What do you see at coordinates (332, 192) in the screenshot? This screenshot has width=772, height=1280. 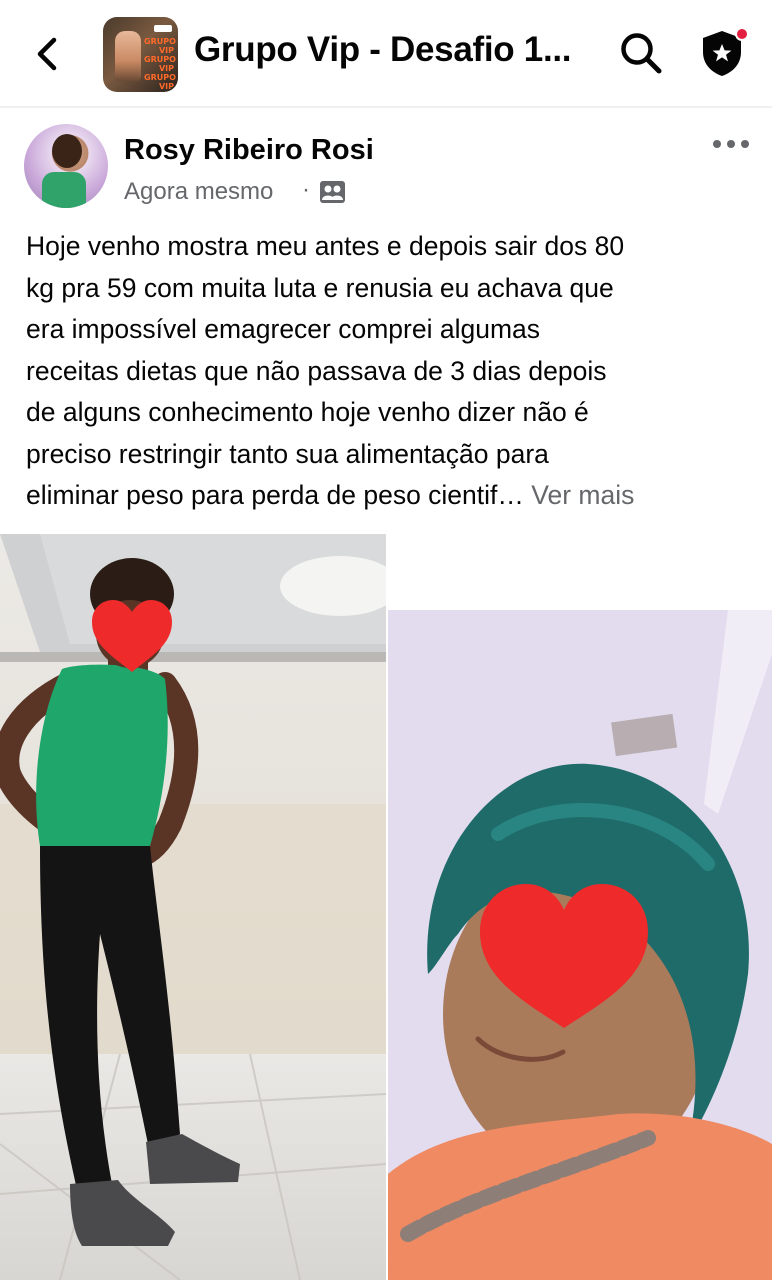 I see `group-members-icon` at bounding box center [332, 192].